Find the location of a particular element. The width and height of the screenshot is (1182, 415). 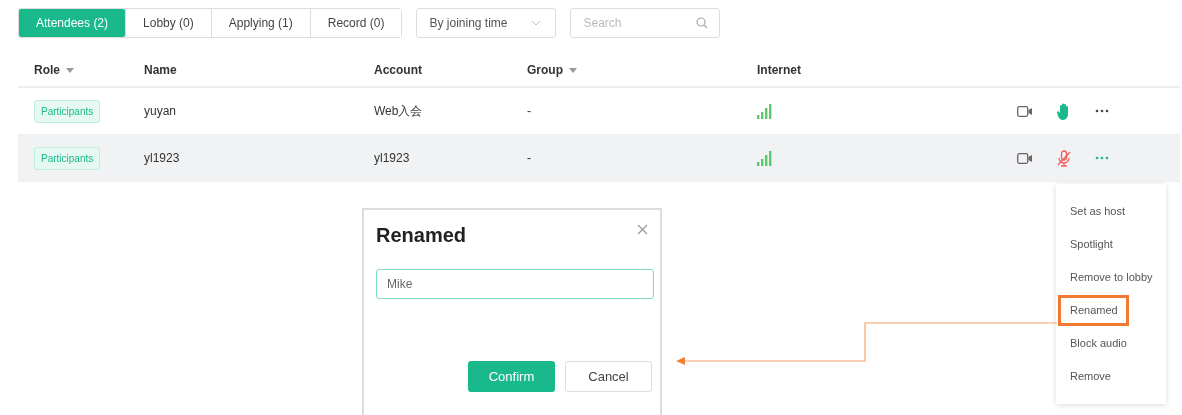

menu-item: Remove to lobby is located at coordinates (1111, 277).